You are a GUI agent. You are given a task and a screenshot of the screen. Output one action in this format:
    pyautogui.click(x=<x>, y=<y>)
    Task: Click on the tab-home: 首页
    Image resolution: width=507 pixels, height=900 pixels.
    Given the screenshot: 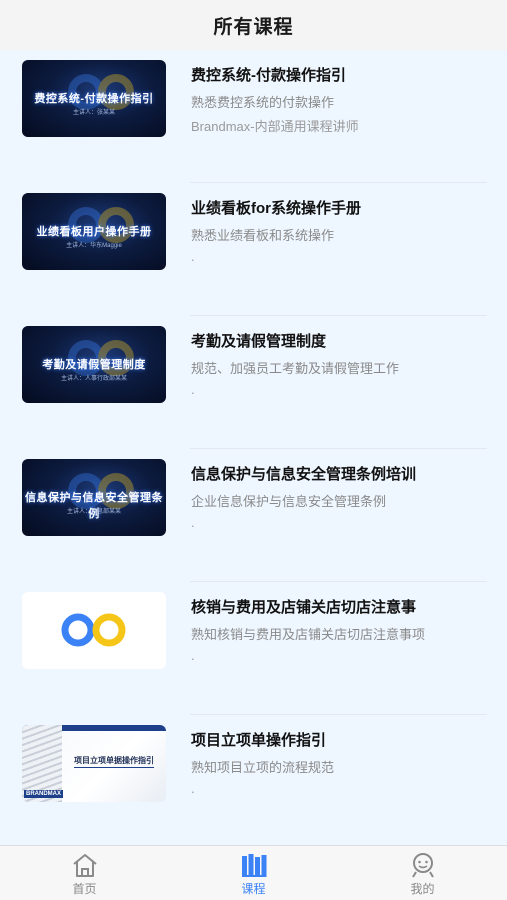 What is the action you would take?
    pyautogui.click(x=84, y=873)
    